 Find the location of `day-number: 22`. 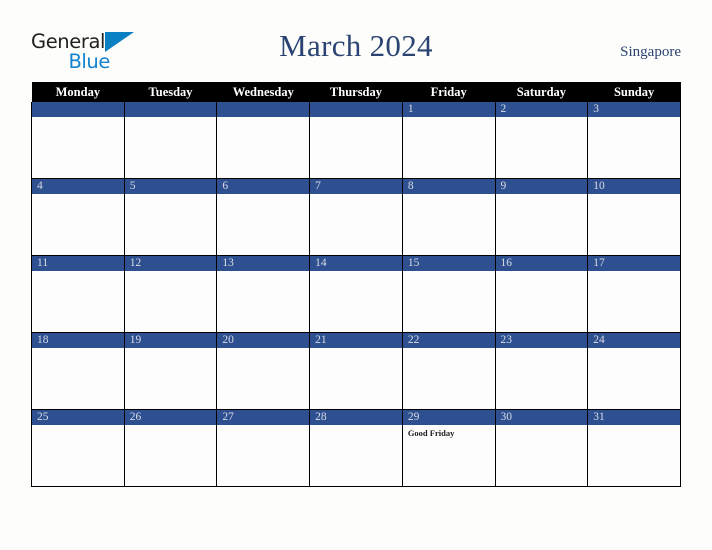

day-number: 22 is located at coordinates (448, 340).